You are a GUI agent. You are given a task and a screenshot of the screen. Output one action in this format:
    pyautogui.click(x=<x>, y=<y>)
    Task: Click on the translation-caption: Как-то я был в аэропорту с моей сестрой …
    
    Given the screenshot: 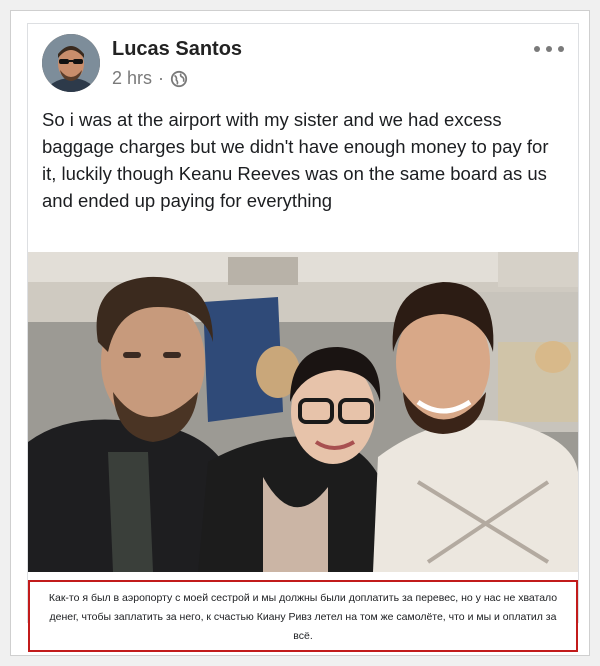 What is the action you would take?
    pyautogui.click(x=303, y=616)
    